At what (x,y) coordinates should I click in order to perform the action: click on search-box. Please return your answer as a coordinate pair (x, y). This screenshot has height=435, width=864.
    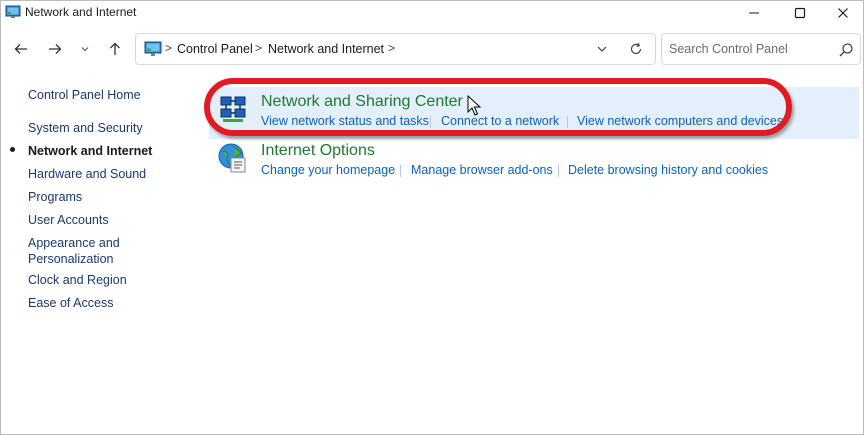
    Looking at the image, I should click on (761, 49).